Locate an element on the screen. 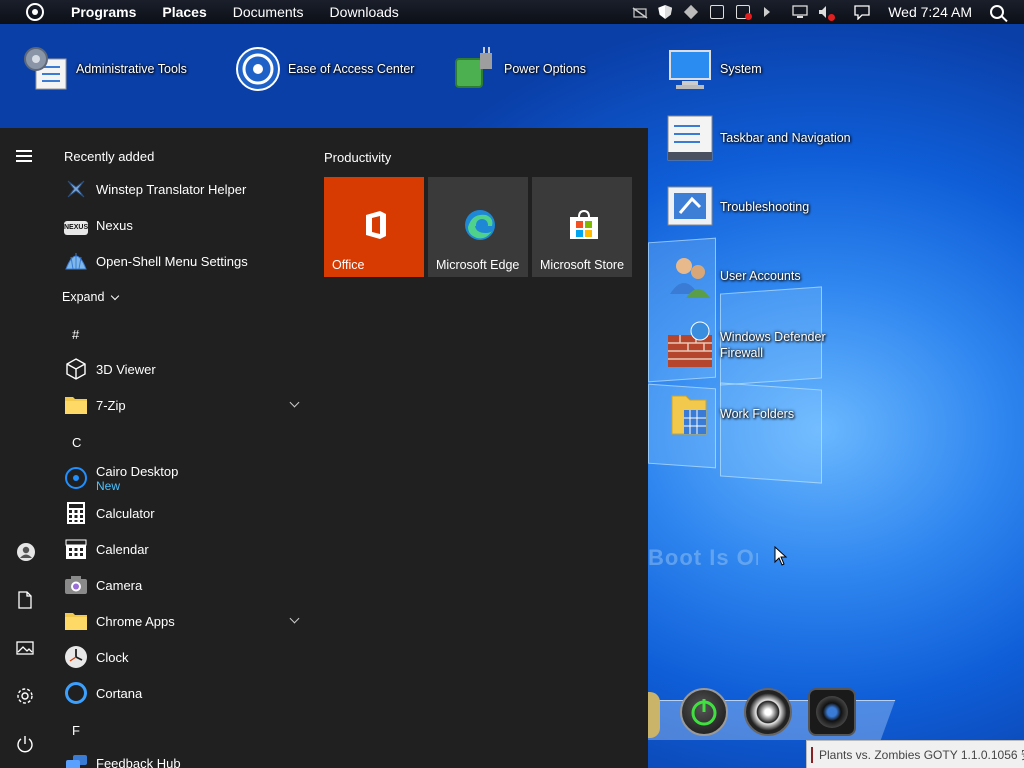 The height and width of the screenshot is (768, 1024). volume-muted-icon is located at coordinates (827, 13).